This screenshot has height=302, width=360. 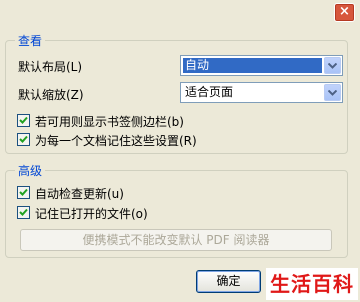 What do you see at coordinates (30, 40) in the screenshot?
I see `view-group-title: 查看` at bounding box center [30, 40].